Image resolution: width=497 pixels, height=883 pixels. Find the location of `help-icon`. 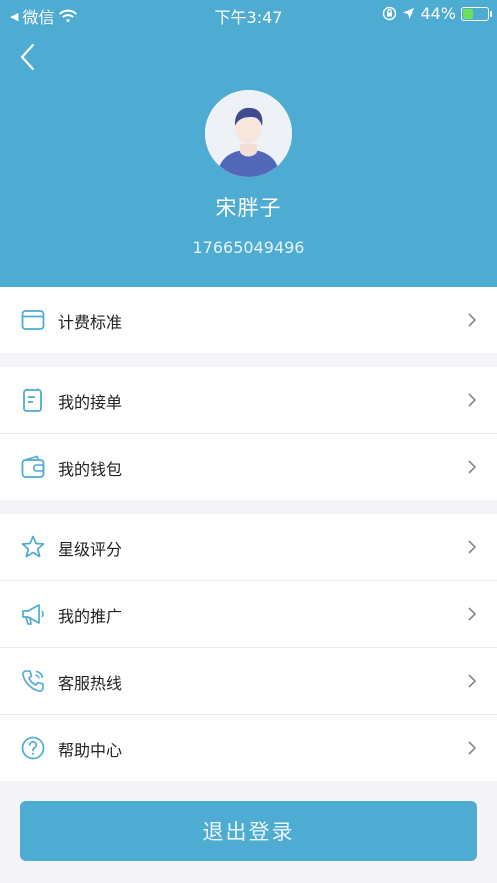

help-icon is located at coordinates (33, 748).